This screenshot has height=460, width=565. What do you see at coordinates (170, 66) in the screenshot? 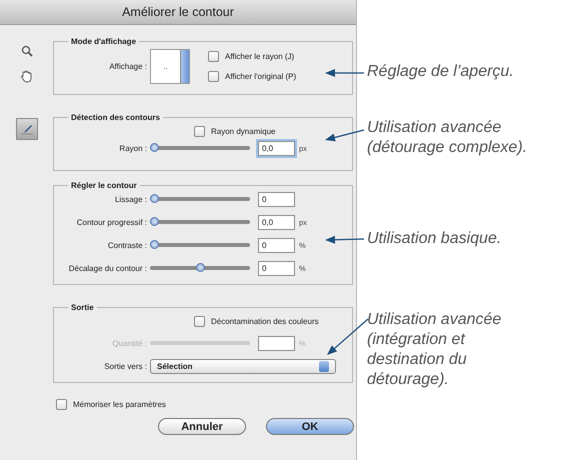
I see `view-dropdown: ..` at bounding box center [170, 66].